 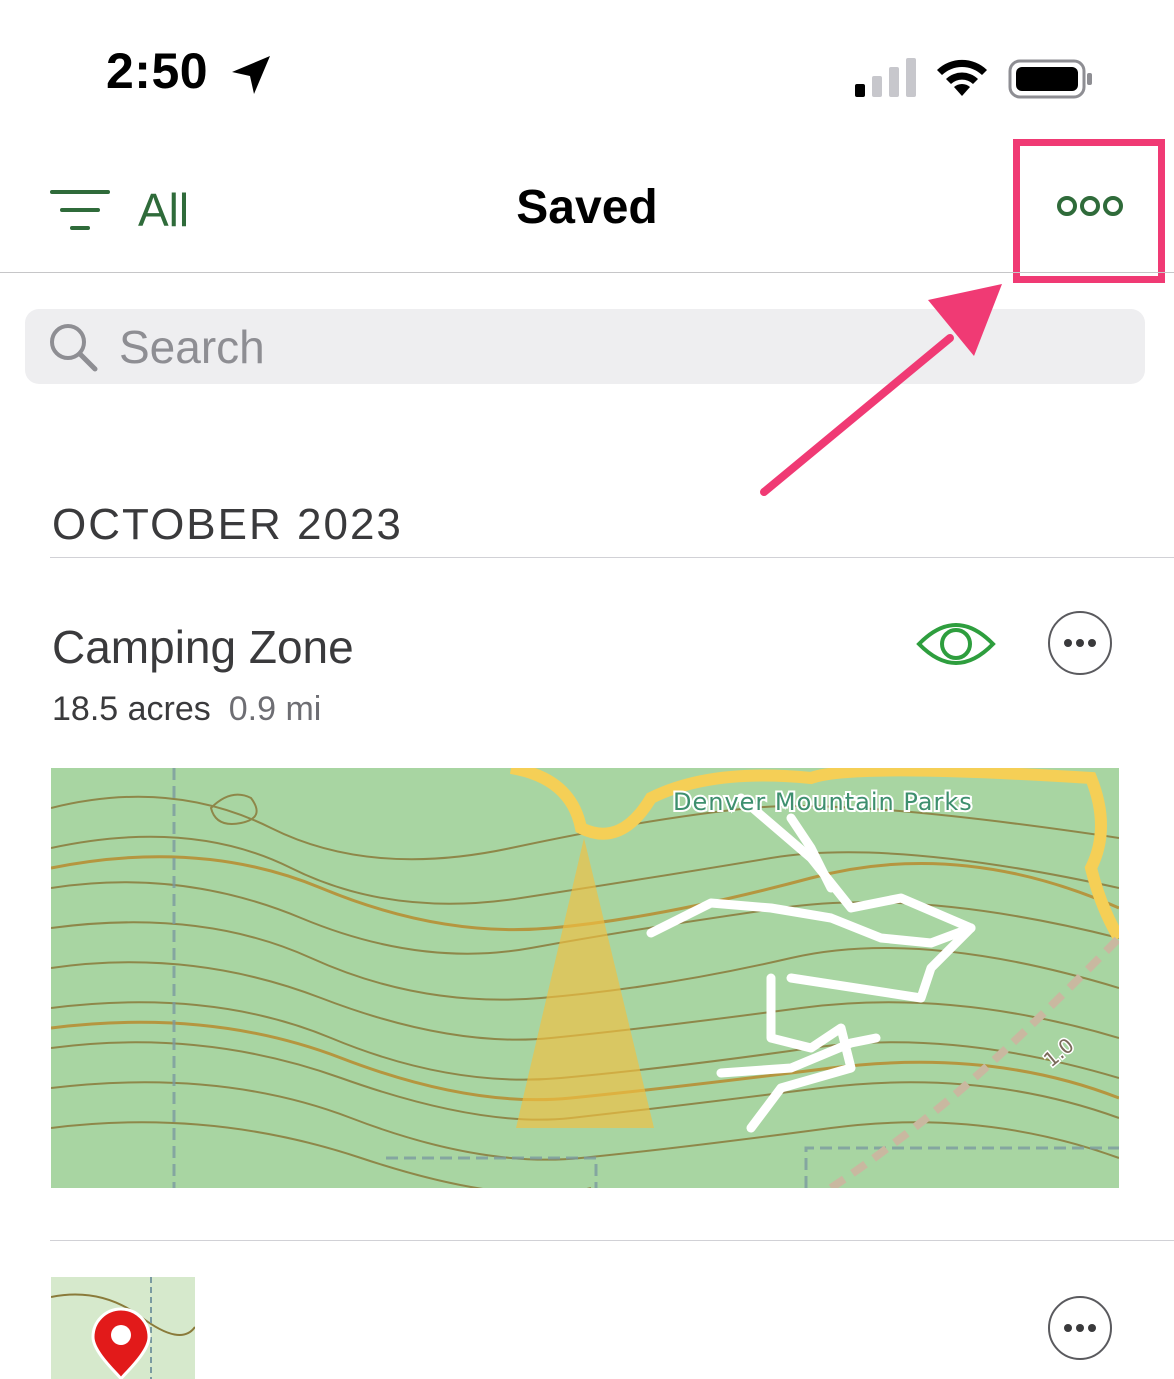 I want to click on item-title: Camping Zone, so click(x=203, y=647).